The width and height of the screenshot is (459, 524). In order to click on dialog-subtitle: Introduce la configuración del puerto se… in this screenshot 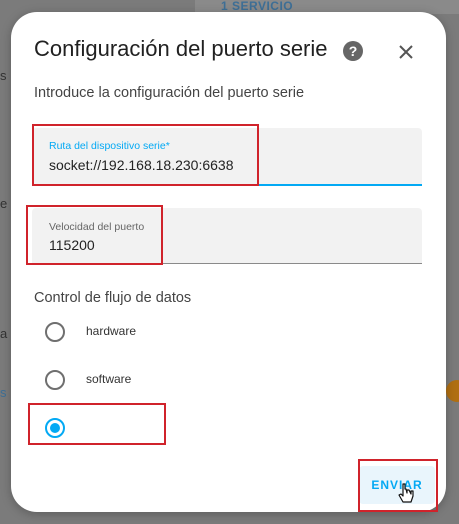, I will do `click(169, 93)`.